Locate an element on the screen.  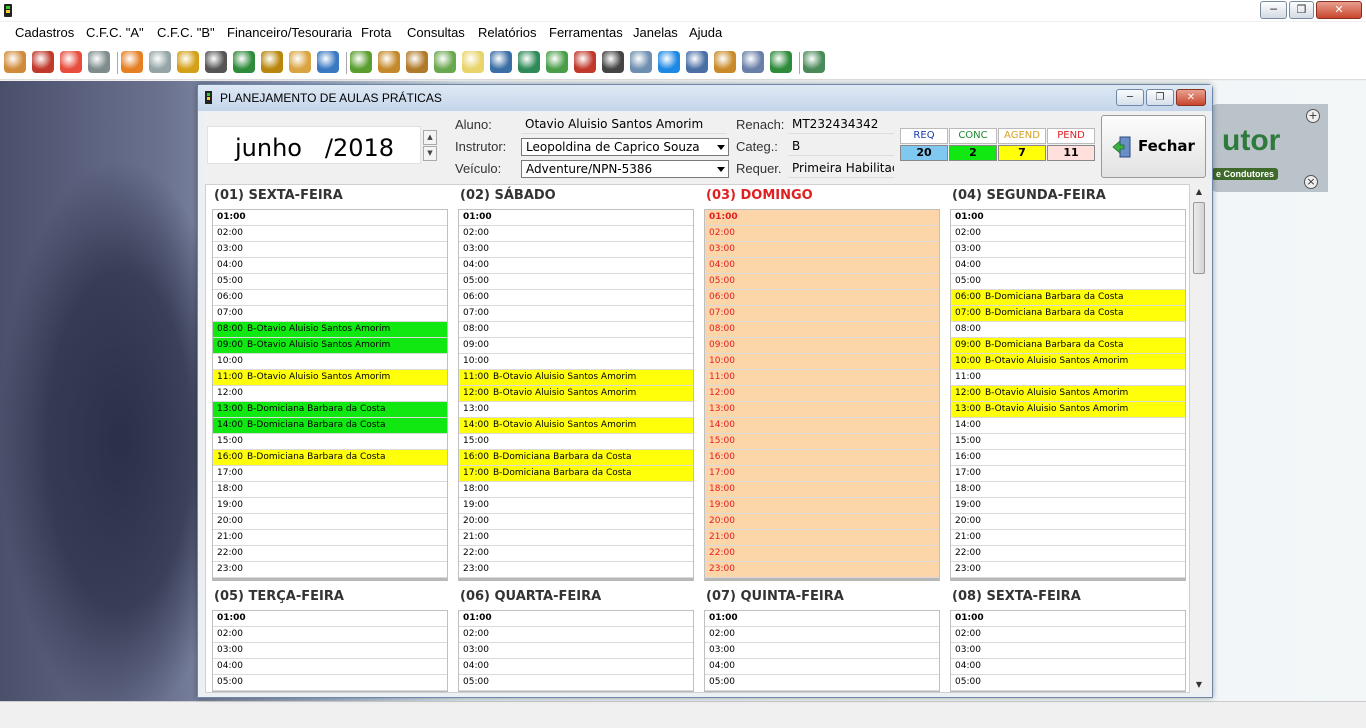
money-add-icon is located at coordinates (445, 62).